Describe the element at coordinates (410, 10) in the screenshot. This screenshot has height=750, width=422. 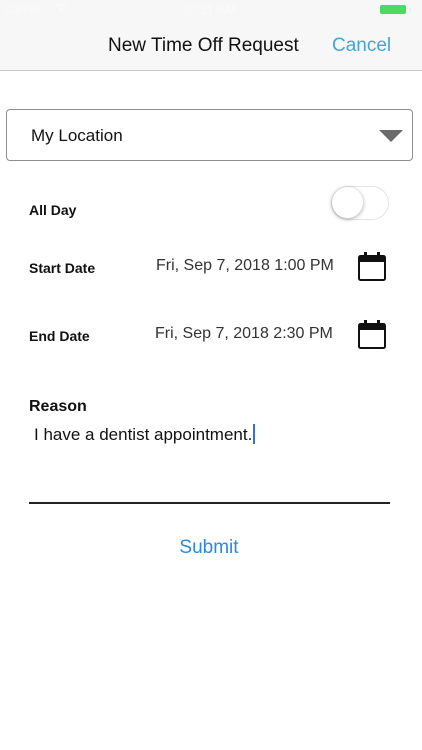
I see `battery-tip` at that location.